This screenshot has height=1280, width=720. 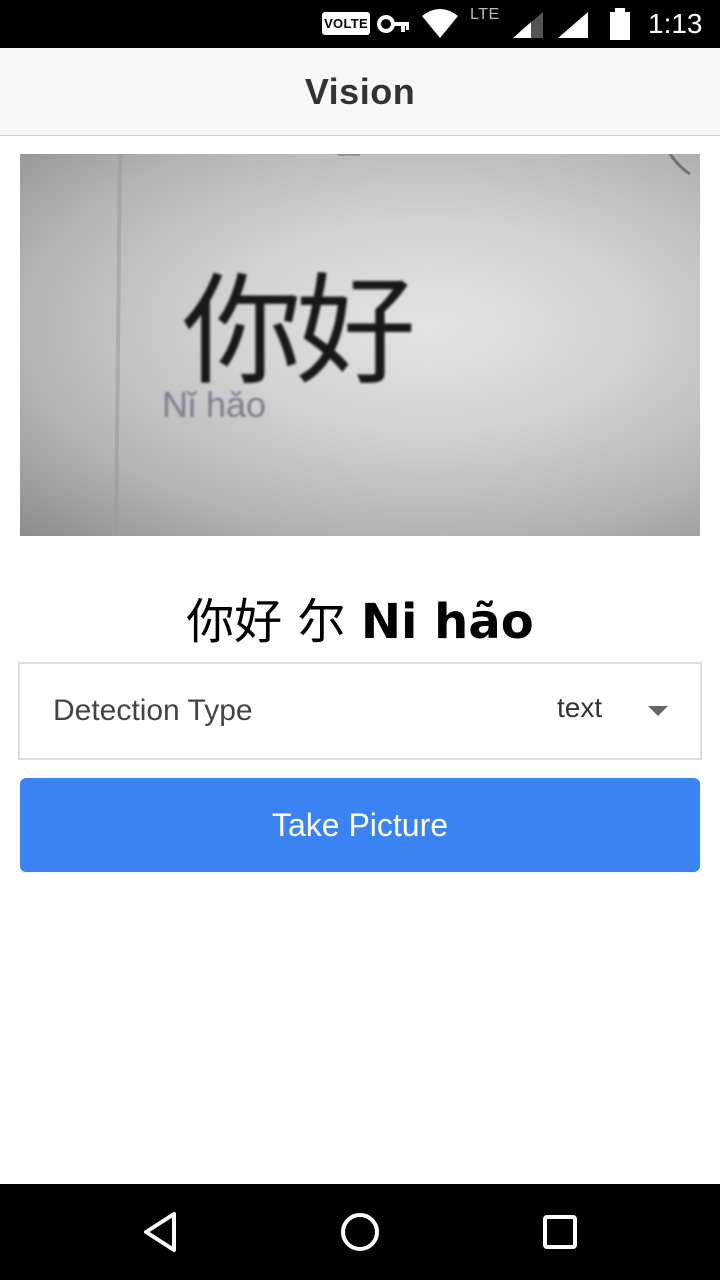 What do you see at coordinates (346, 23) in the screenshot?
I see `volte-badge: VOLTE` at bounding box center [346, 23].